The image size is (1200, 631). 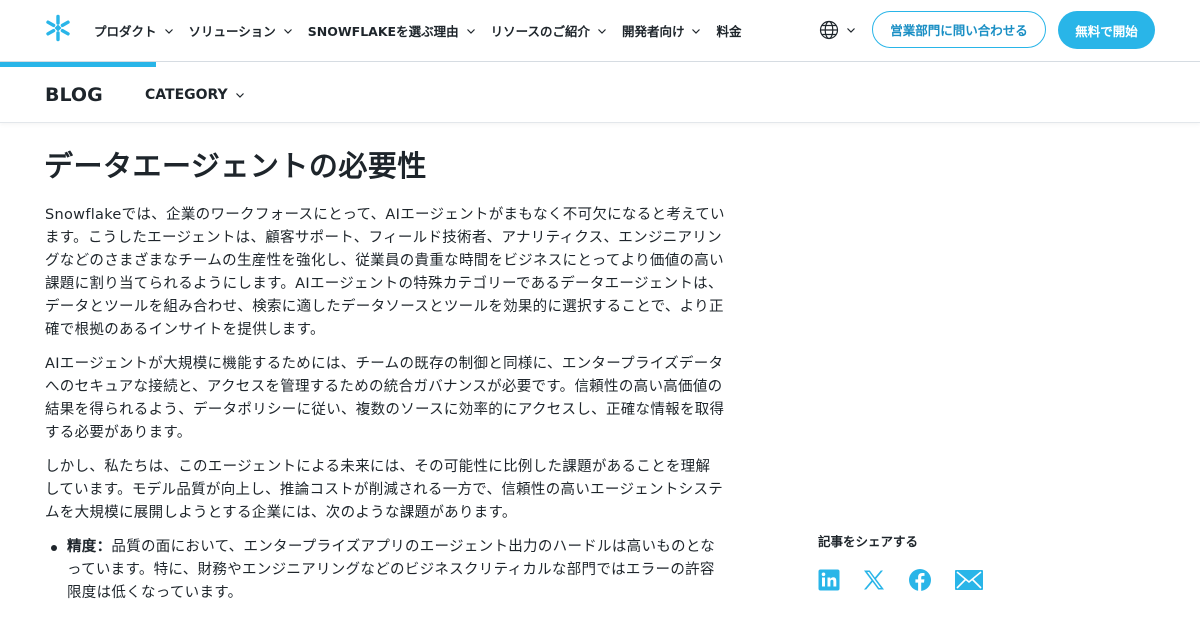 I want to click on globe-icon, so click(x=829, y=30).